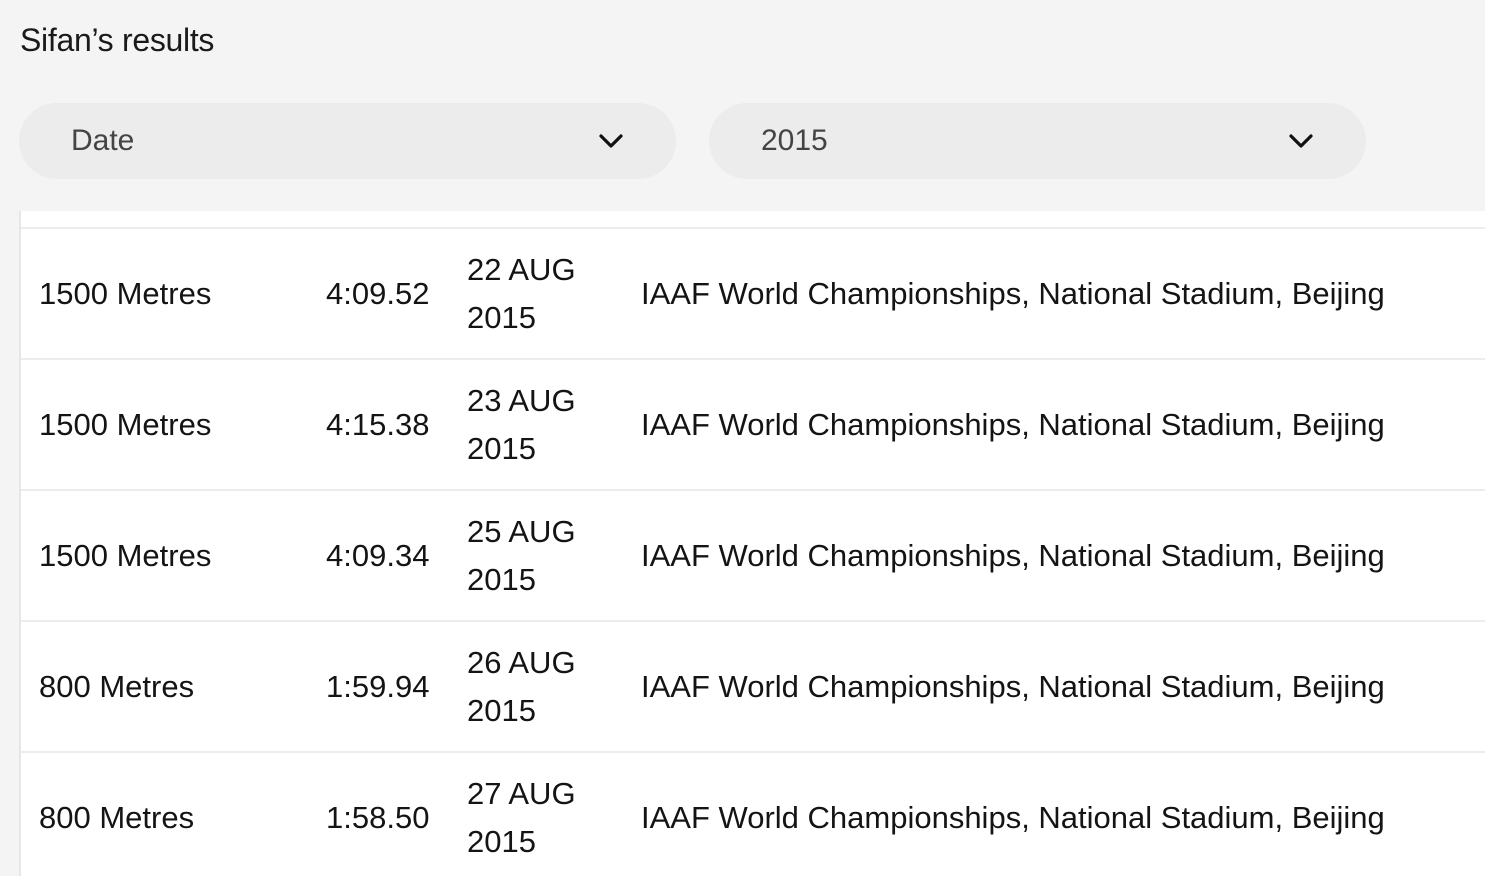 This screenshot has width=1485, height=876. What do you see at coordinates (537, 293) in the screenshot?
I see `date-cell: 22 AUG 2015` at bounding box center [537, 293].